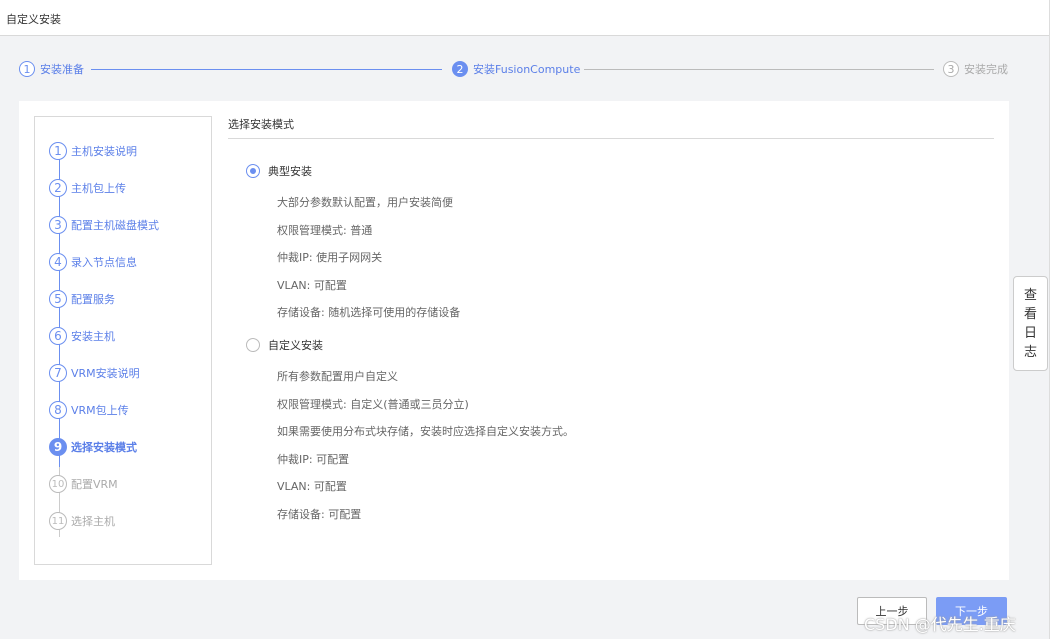 This screenshot has width=1055, height=639. Describe the element at coordinates (94, 484) in the screenshot. I see `nav-label: 配置VRM` at that location.